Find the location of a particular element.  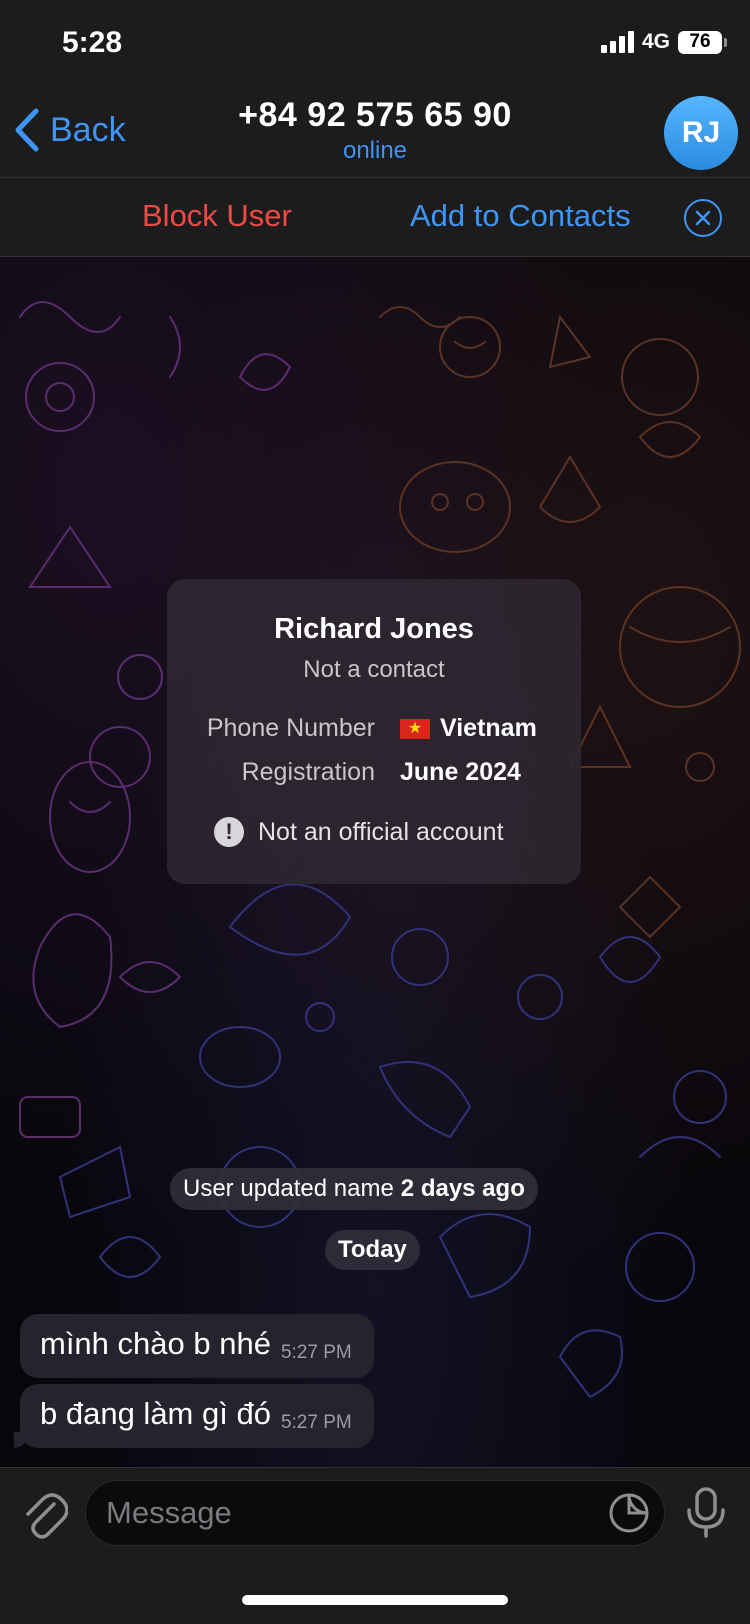

message-bubble: b đang làm gì đó 5:27 PM is located at coordinates (194, 1416).